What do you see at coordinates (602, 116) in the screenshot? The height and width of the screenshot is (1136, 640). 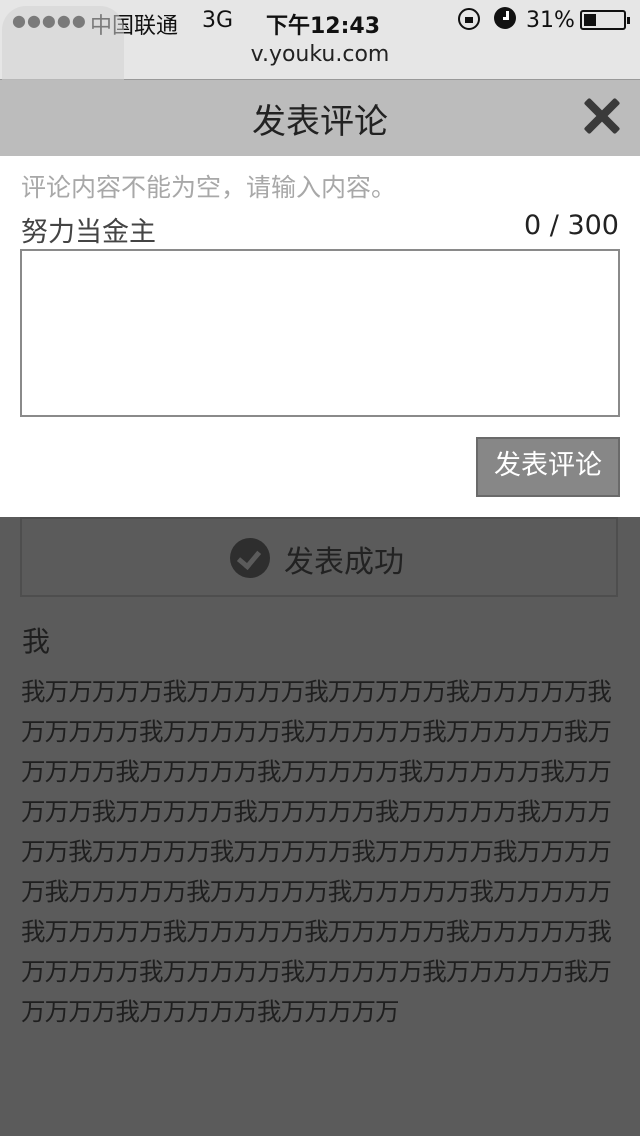 I see `close-icon` at bounding box center [602, 116].